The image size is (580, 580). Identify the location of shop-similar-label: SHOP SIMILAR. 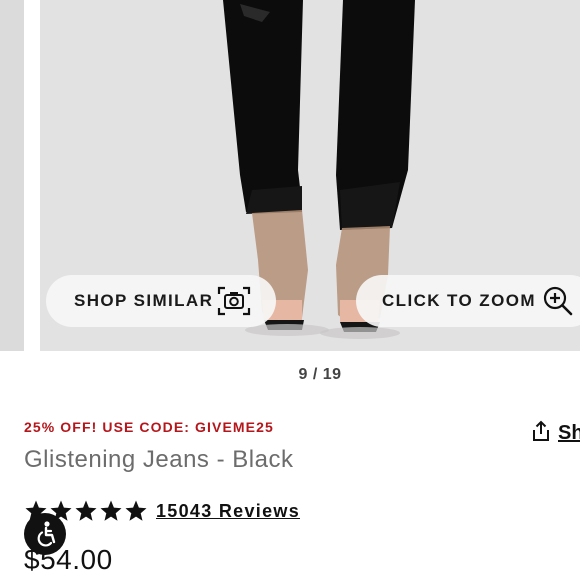
(144, 300).